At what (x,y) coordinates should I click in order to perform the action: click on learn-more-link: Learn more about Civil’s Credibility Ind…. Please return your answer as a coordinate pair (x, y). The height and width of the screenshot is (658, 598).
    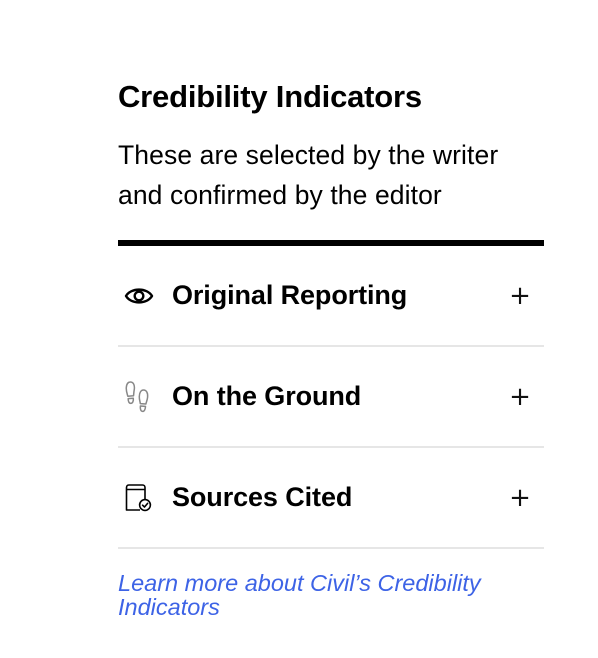
    Looking at the image, I should click on (331, 595).